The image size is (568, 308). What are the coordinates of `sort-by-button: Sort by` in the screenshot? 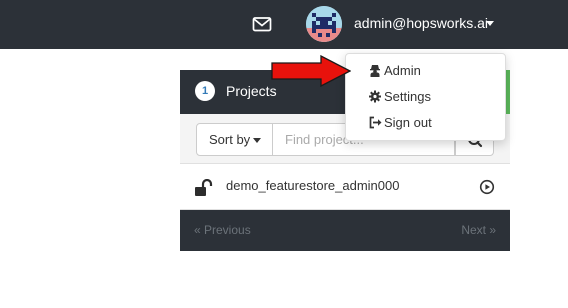 It's located at (234, 139).